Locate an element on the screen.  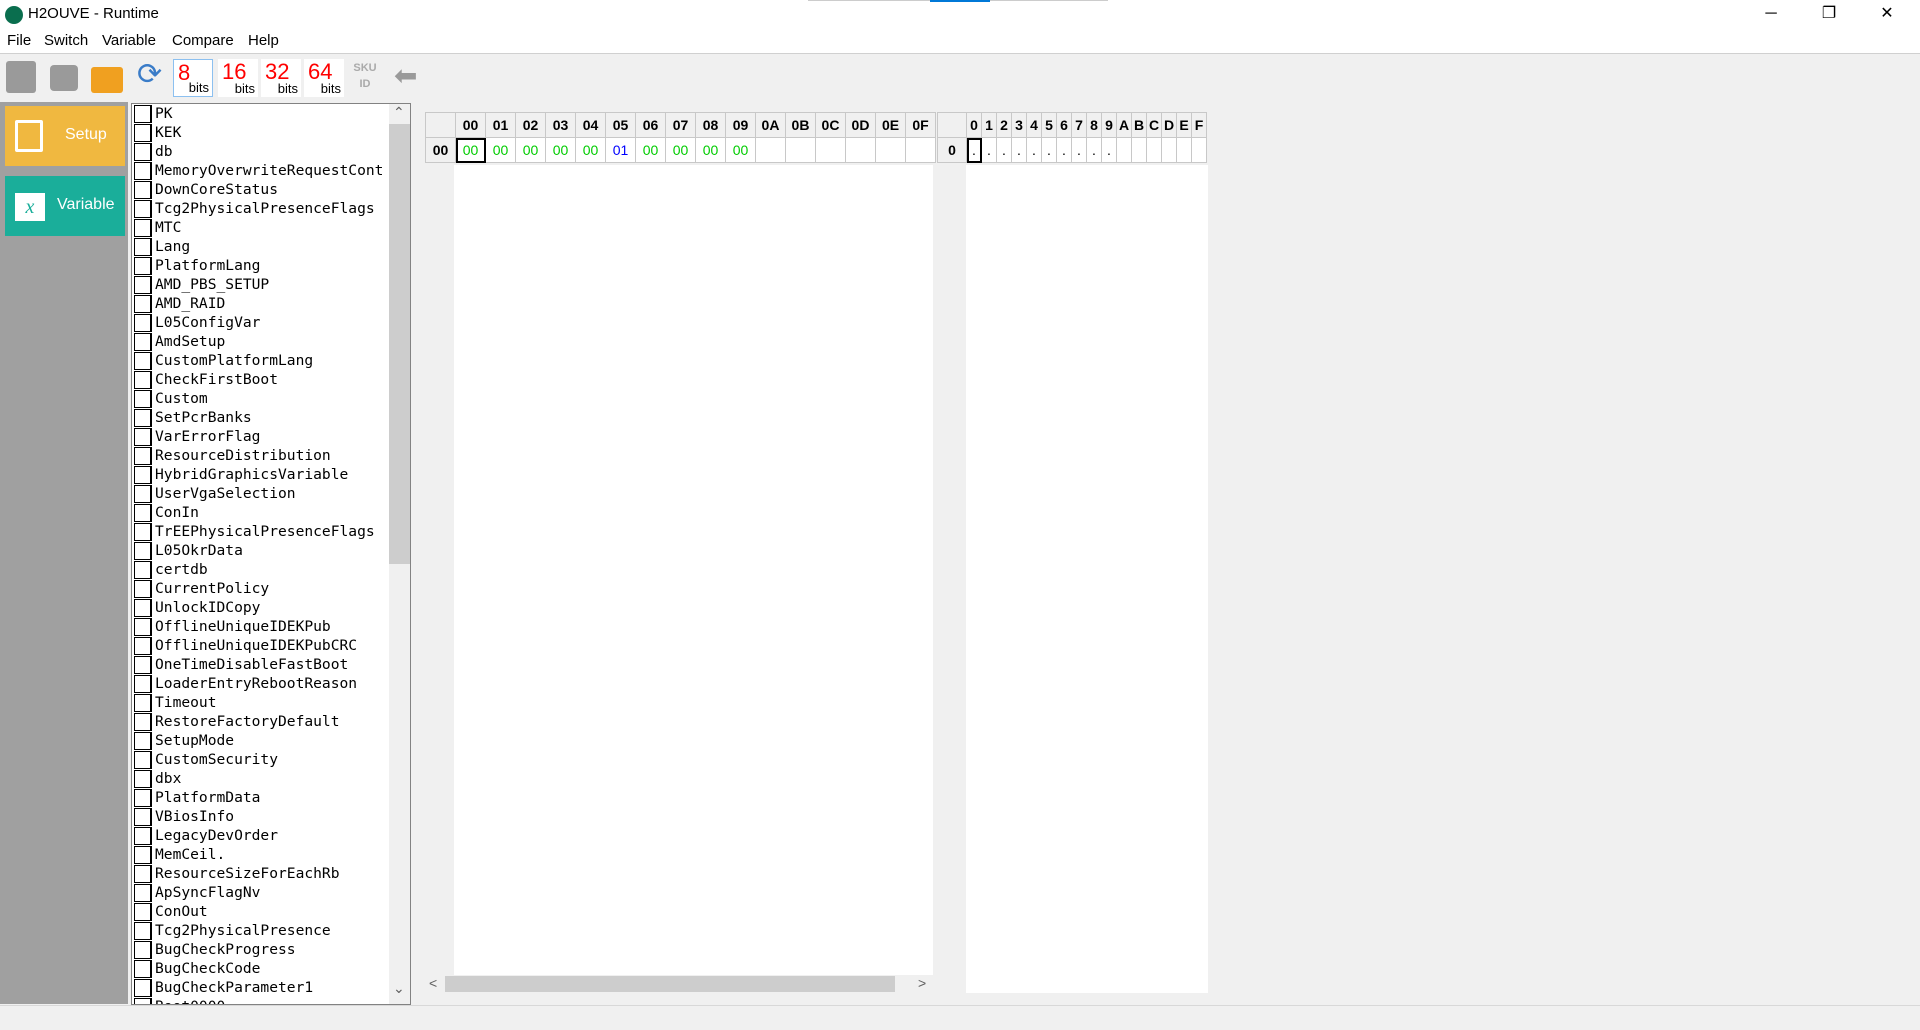
variable-list-item: CustomPlatformLang is located at coordinates (261, 360).